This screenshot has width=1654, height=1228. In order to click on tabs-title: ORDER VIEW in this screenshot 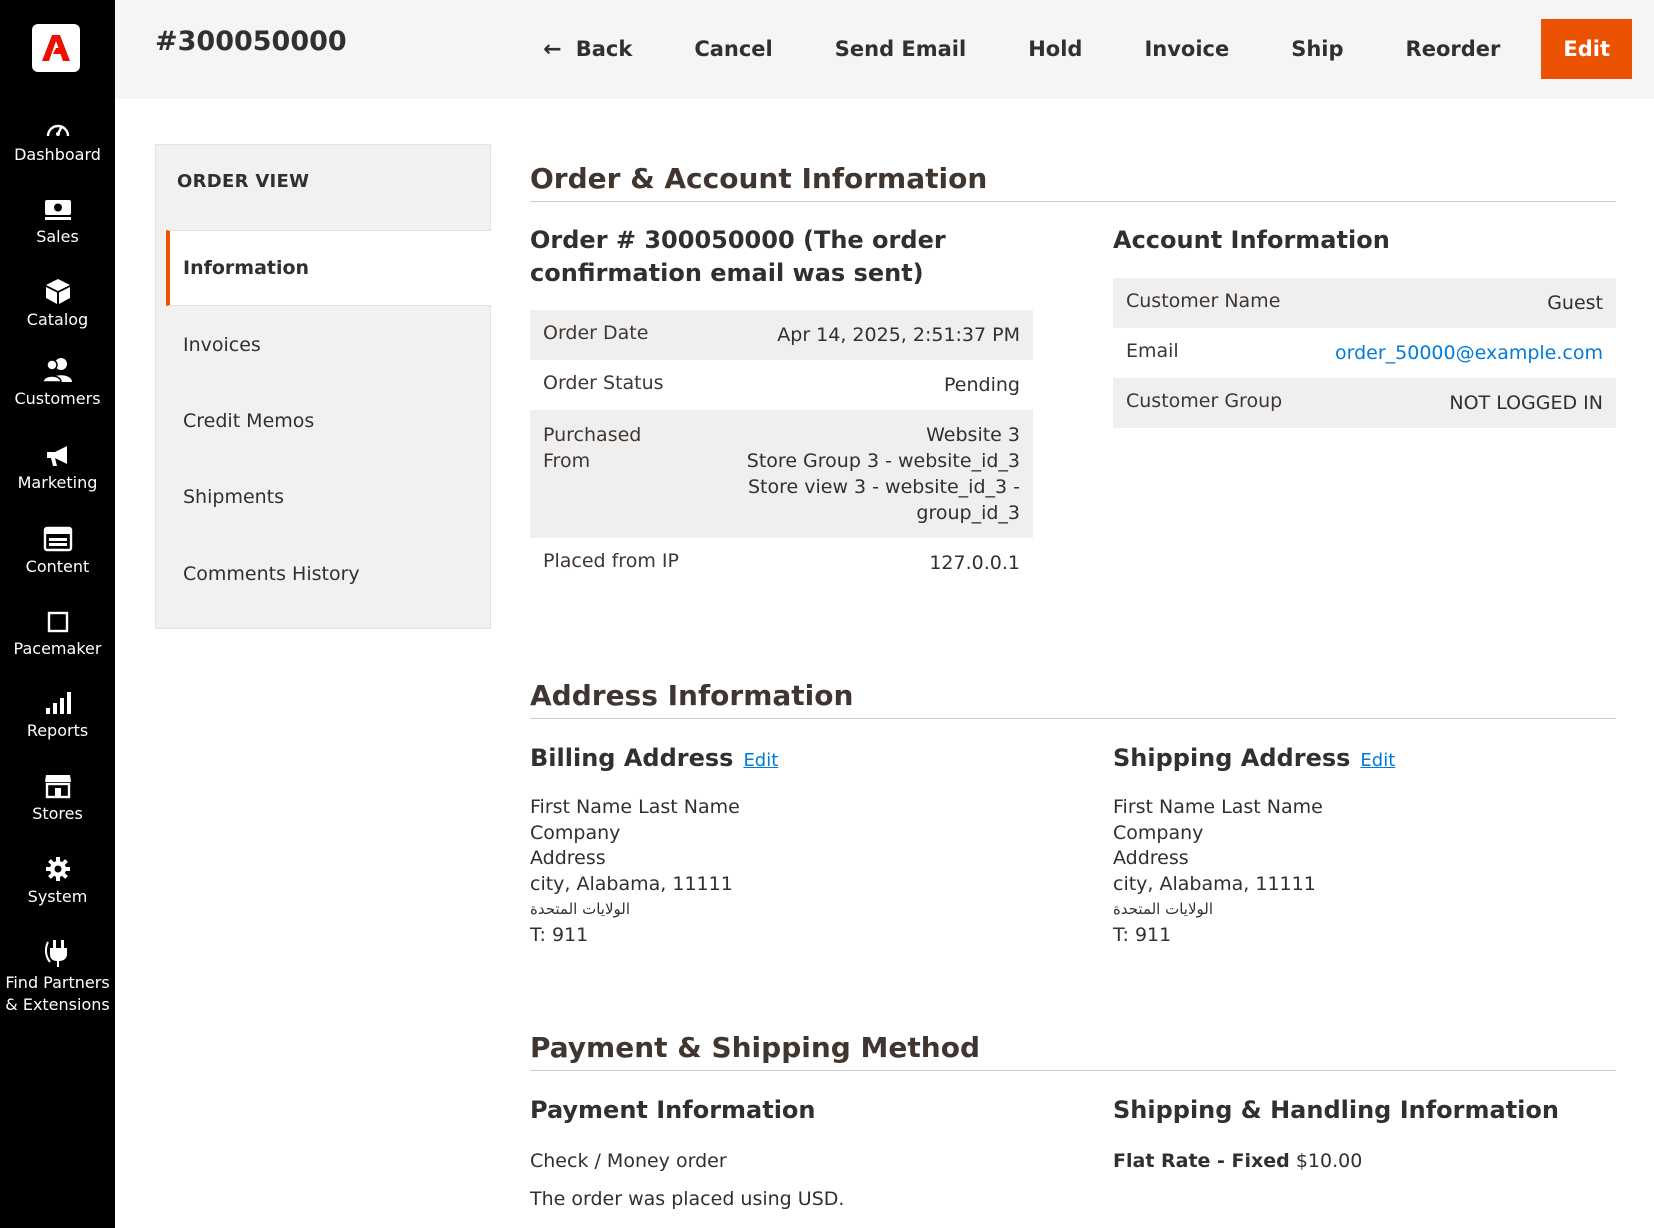, I will do `click(243, 181)`.